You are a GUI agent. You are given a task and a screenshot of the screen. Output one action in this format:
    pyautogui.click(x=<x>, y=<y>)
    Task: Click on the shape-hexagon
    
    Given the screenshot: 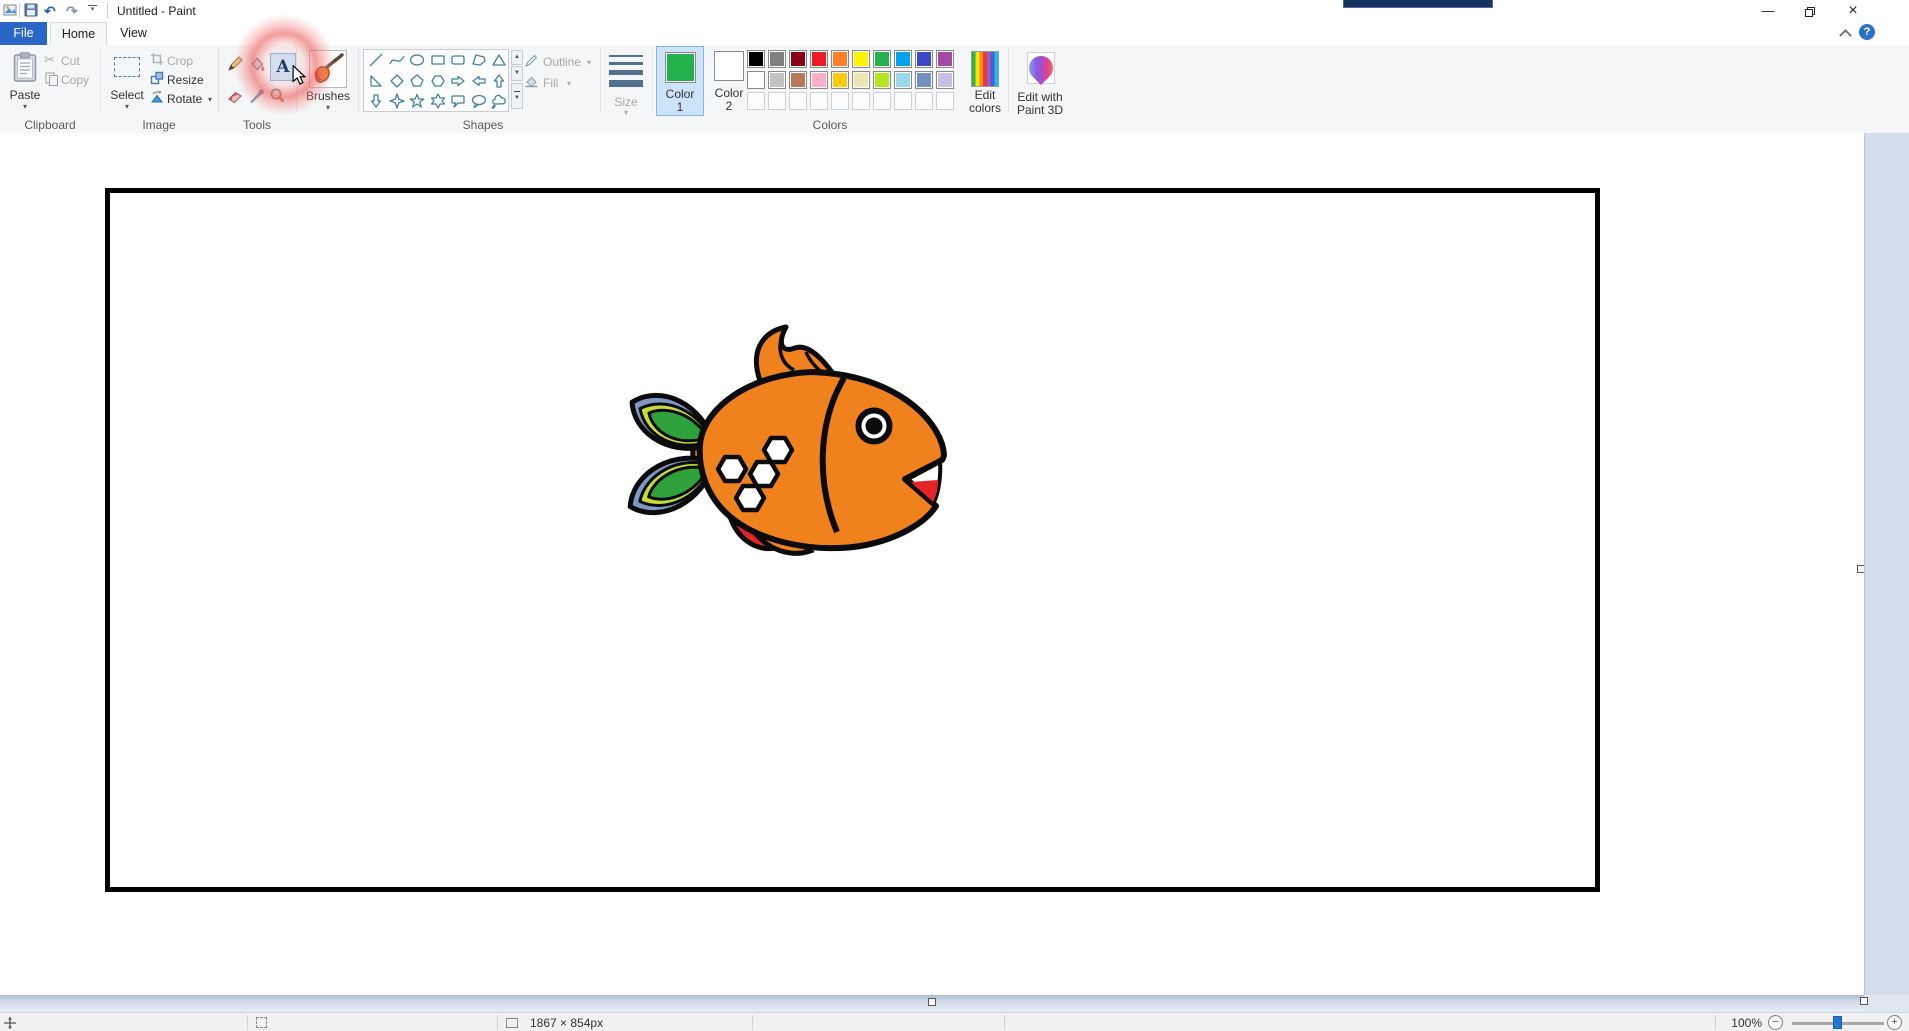 What is the action you would take?
    pyautogui.click(x=438, y=81)
    